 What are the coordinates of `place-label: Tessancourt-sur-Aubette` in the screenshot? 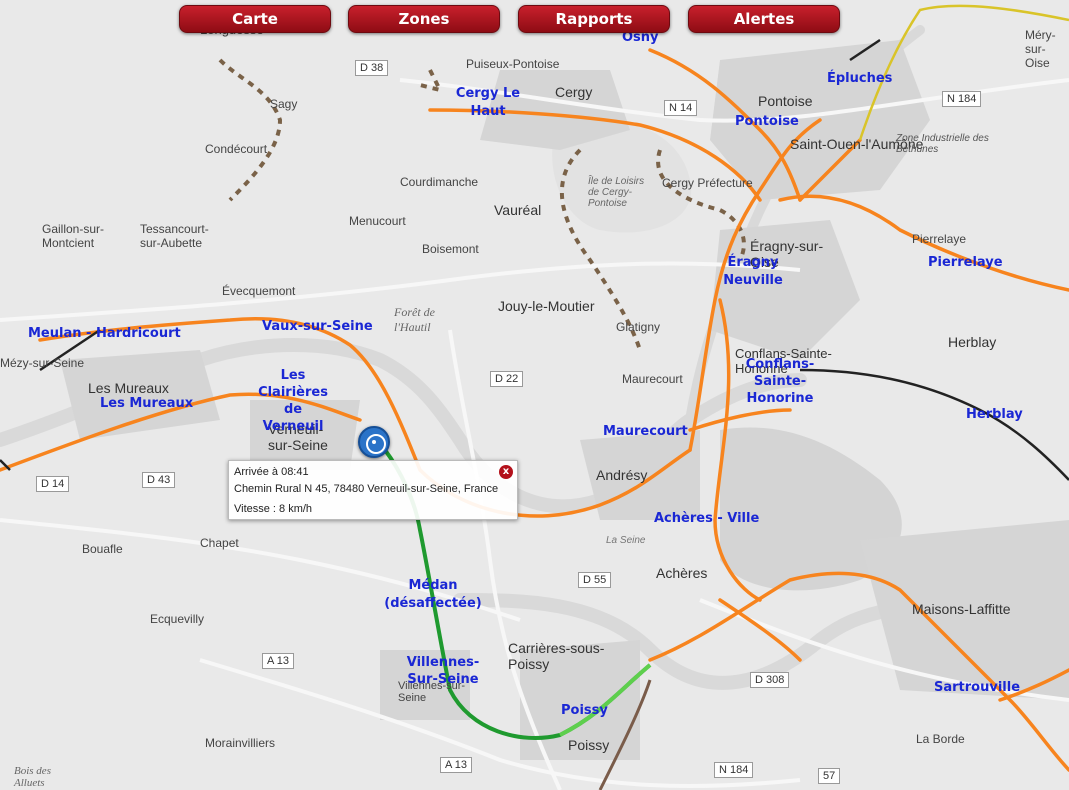 It's located at (174, 236).